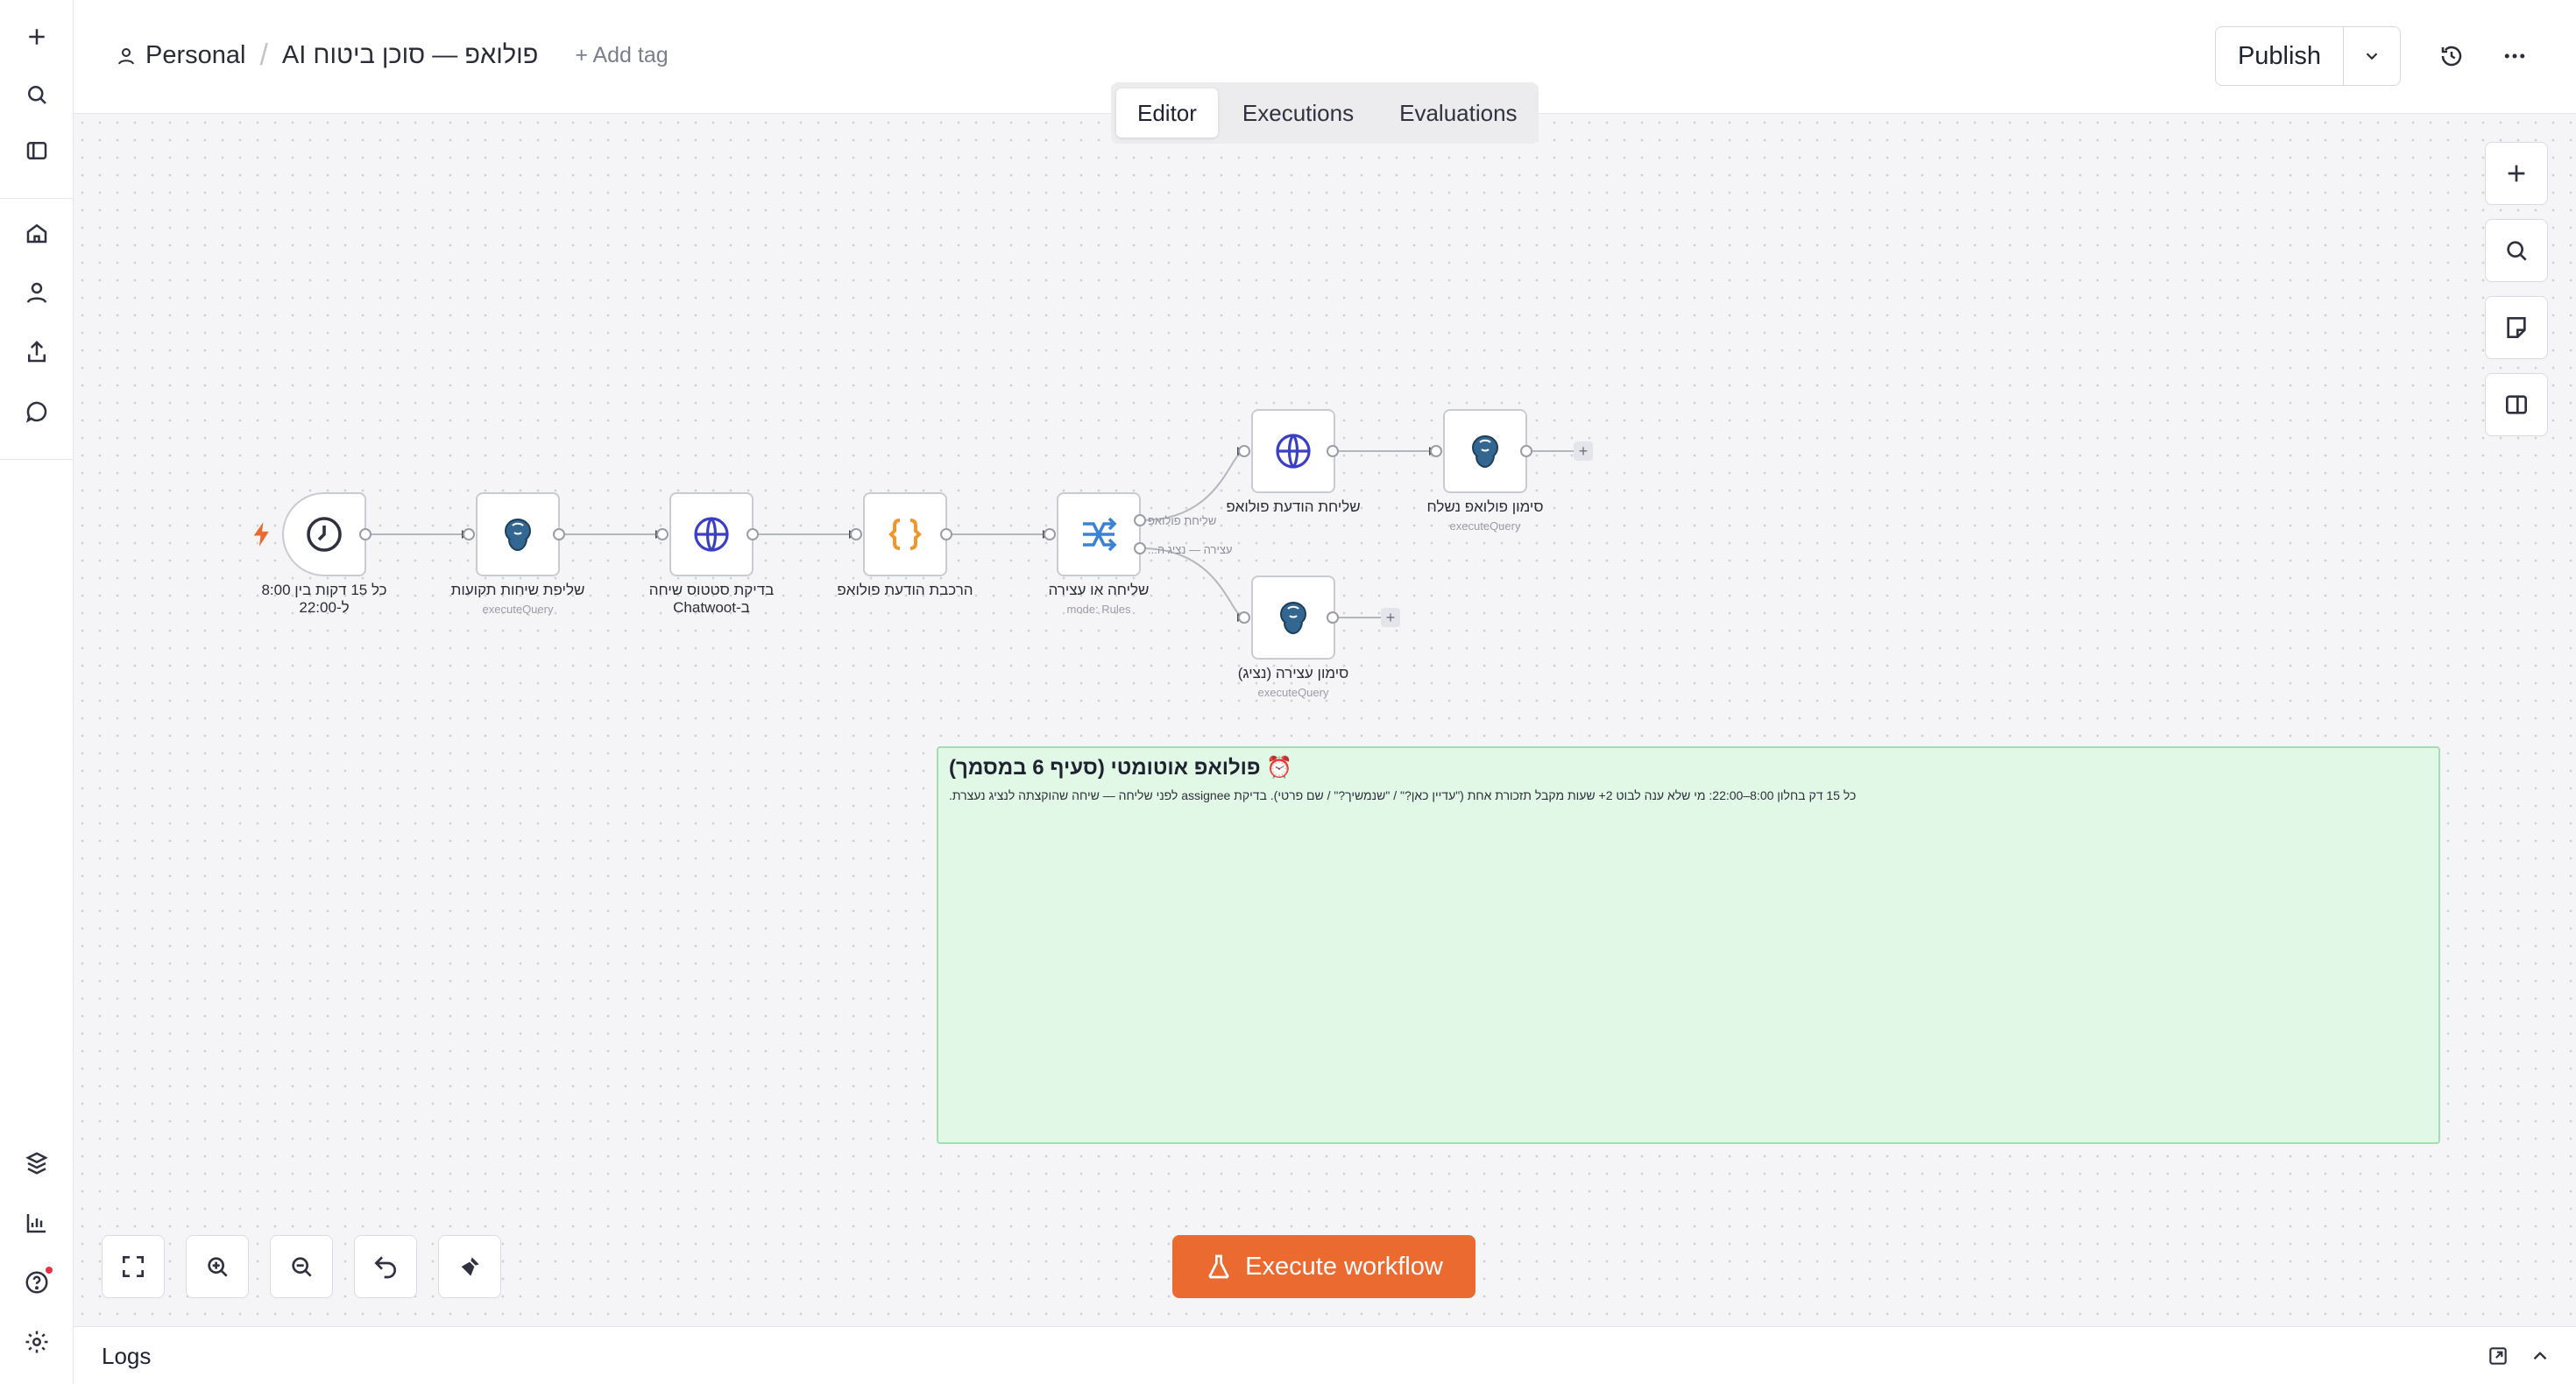 The image size is (2576, 1384). What do you see at coordinates (1182, 520) in the screenshot?
I see `output-label: שליחת פולואפ` at bounding box center [1182, 520].